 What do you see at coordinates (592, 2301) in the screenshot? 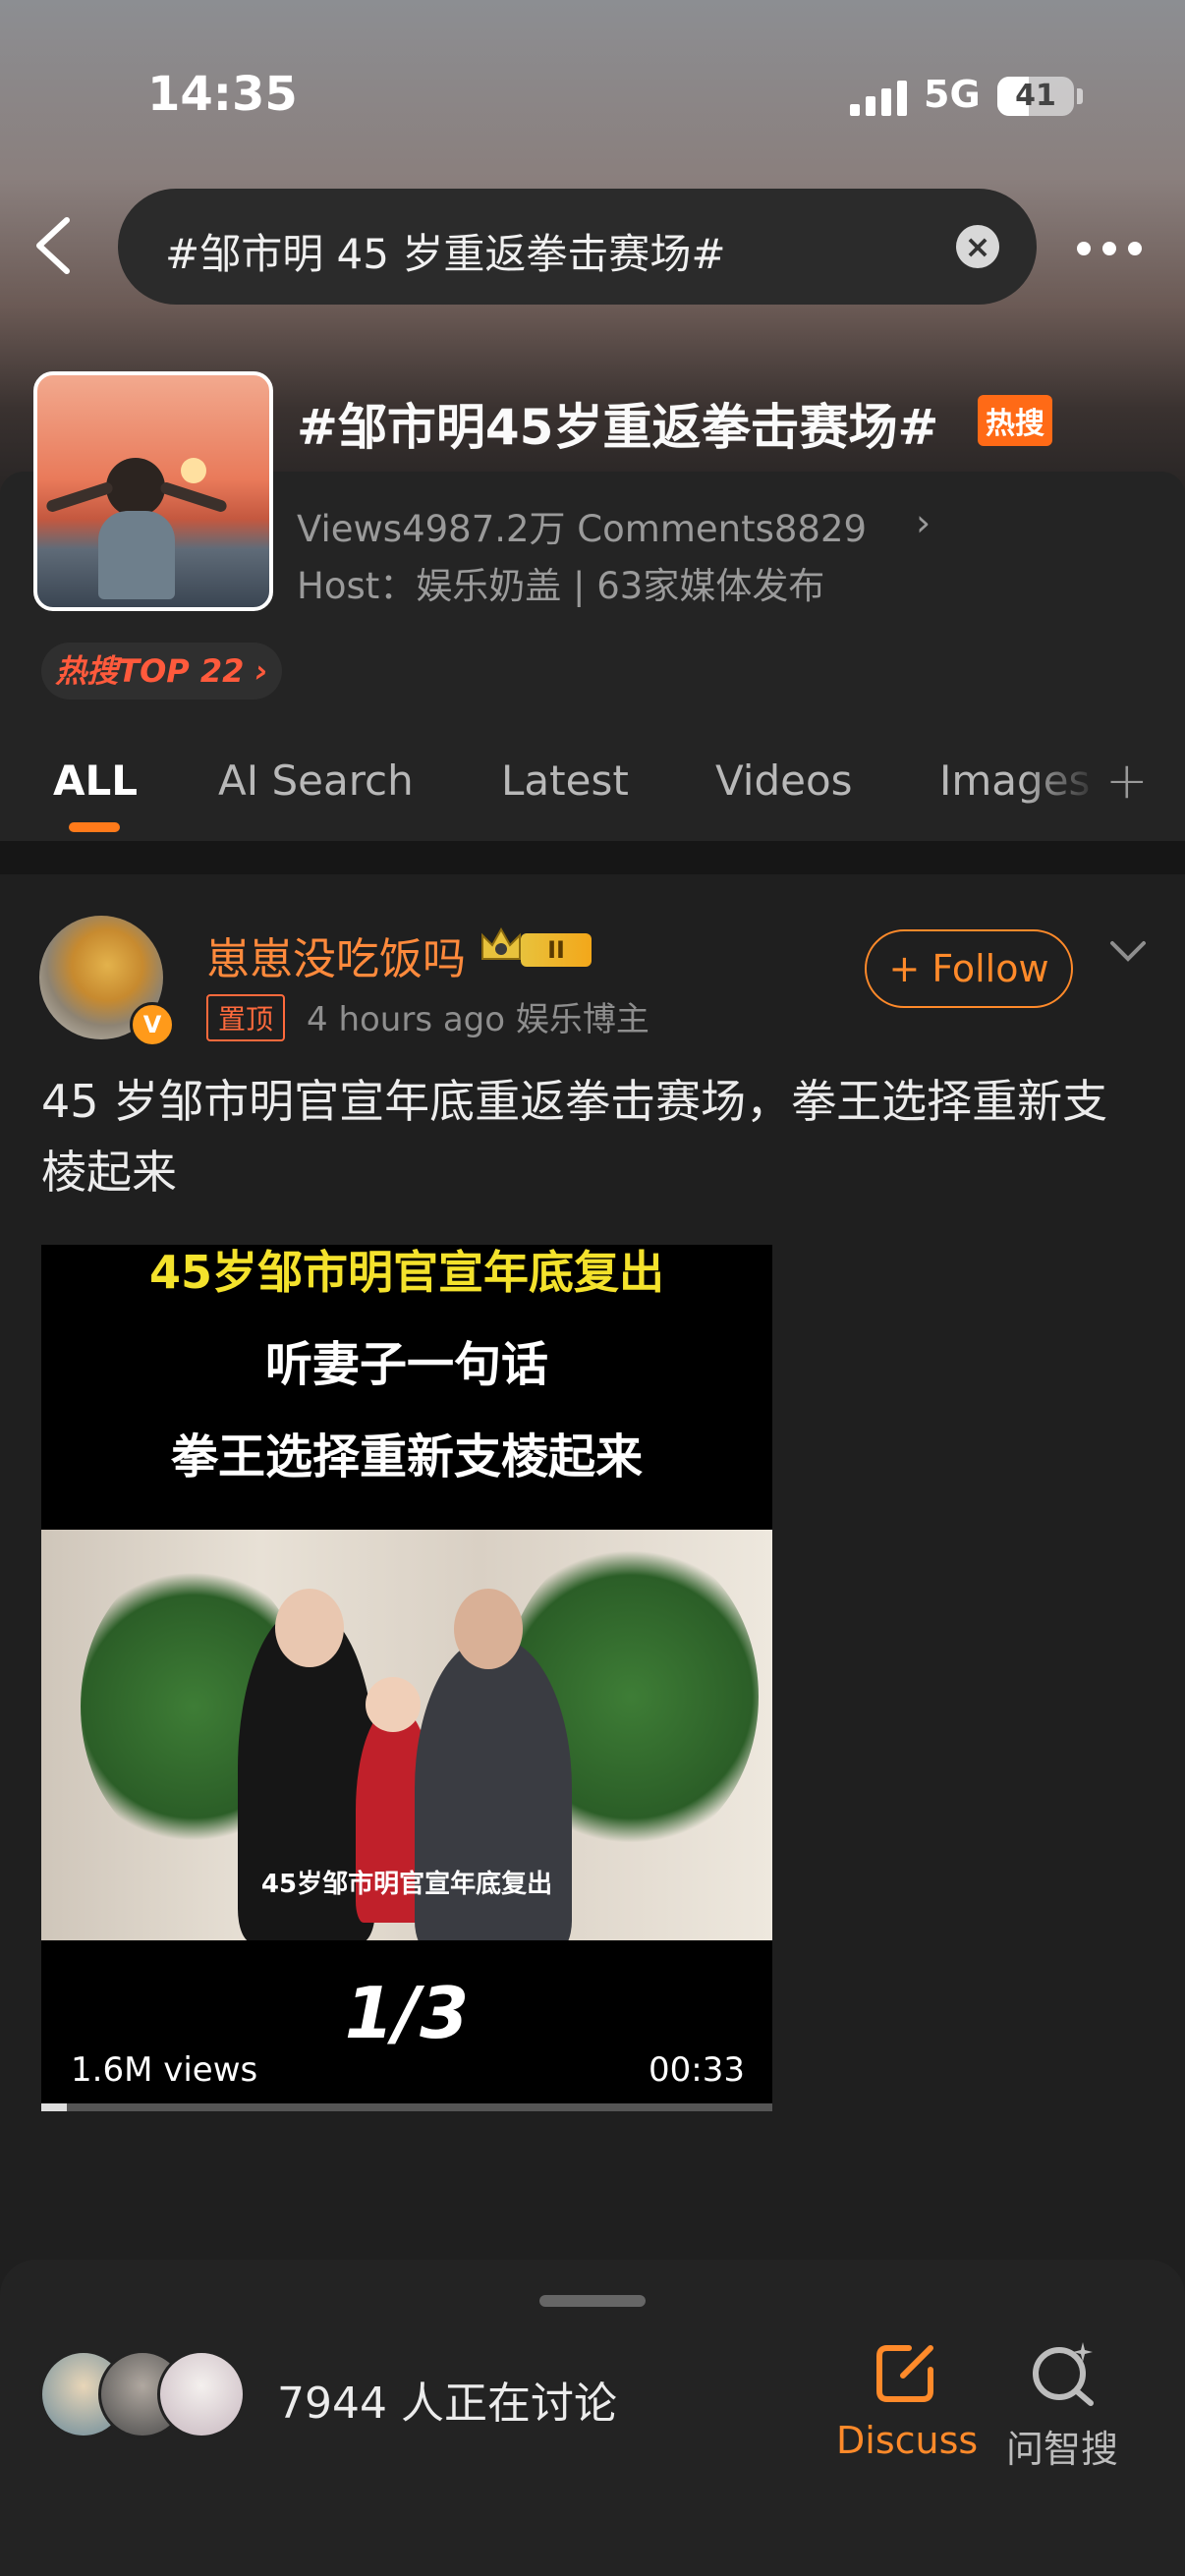
I see `sheet-grabber` at bounding box center [592, 2301].